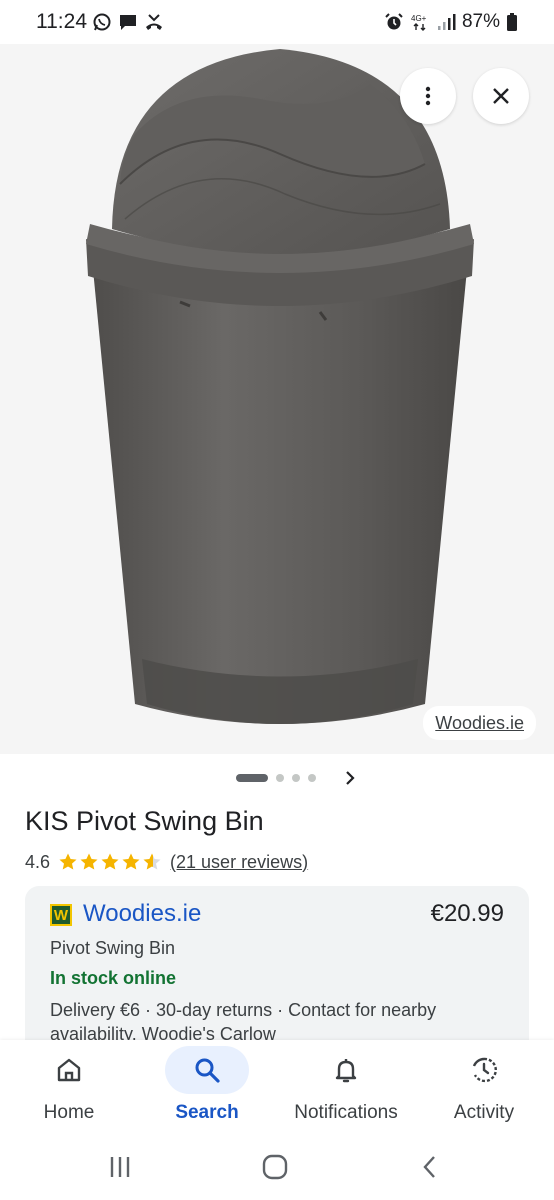  What do you see at coordinates (152, 861) in the screenshot?
I see `half-star-icon` at bounding box center [152, 861].